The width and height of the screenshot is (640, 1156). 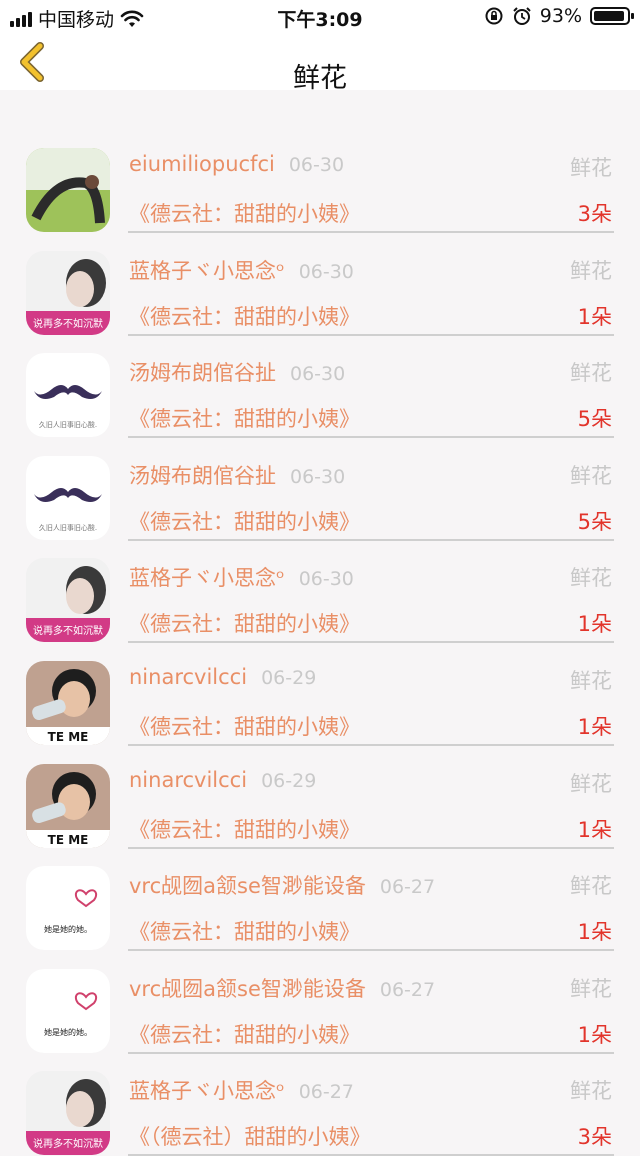 What do you see at coordinates (612, 16) in the screenshot?
I see `battery-icon` at bounding box center [612, 16].